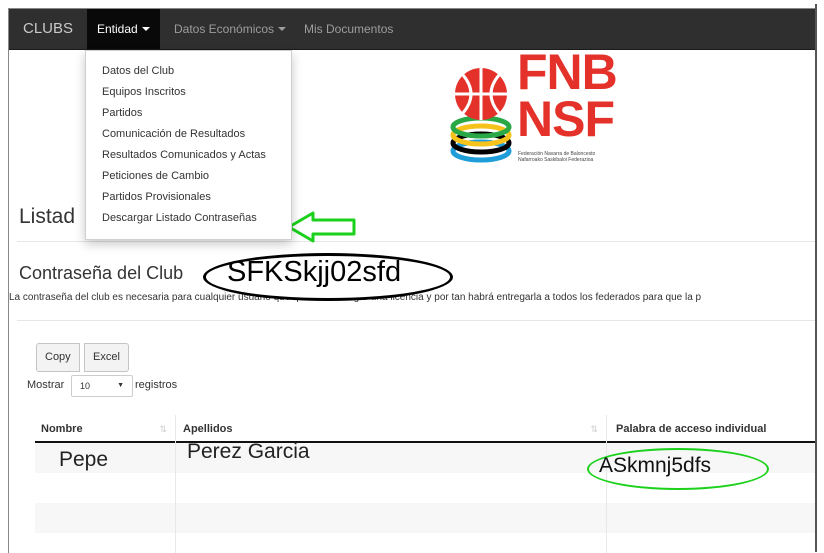 The height and width of the screenshot is (553, 824). Describe the element at coordinates (691, 429) in the screenshot. I see `header-palabra-acceso-label: Palabra de acceso individual` at that location.